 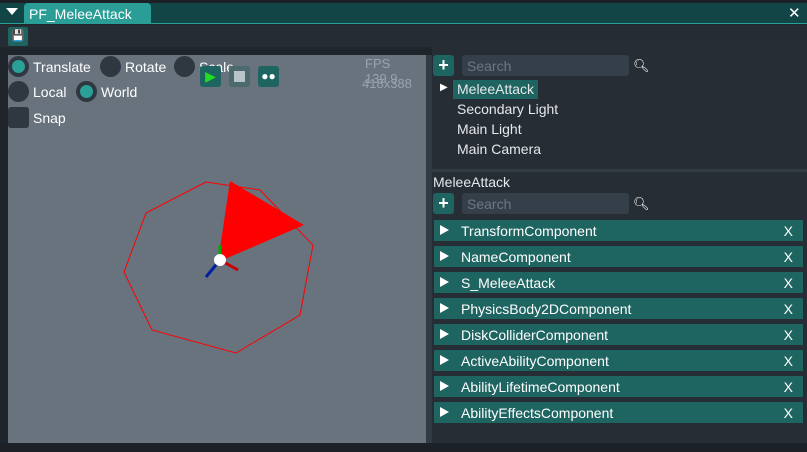 I want to click on resolution-readout: 418x388, so click(x=387, y=83).